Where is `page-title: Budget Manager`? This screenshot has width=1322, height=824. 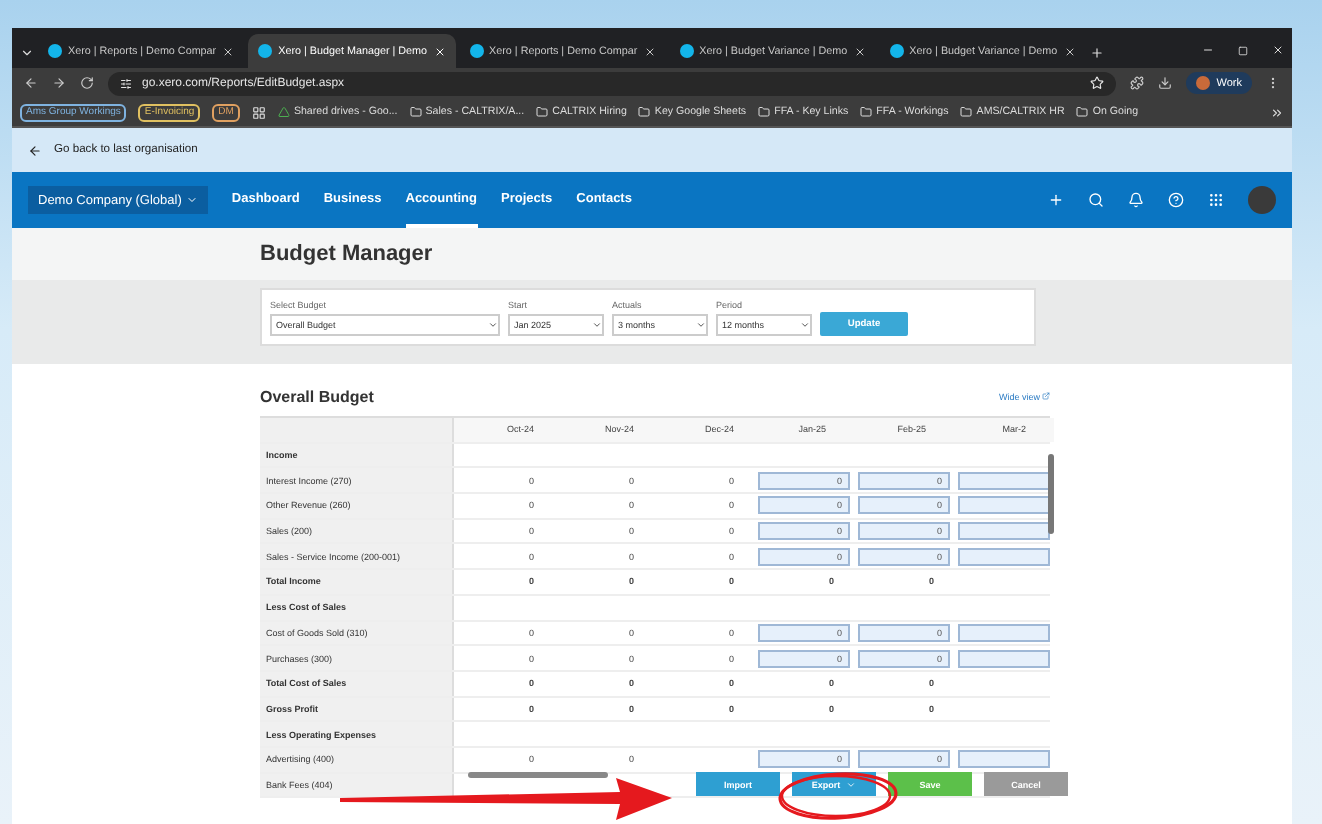 page-title: Budget Manager is located at coordinates (346, 254).